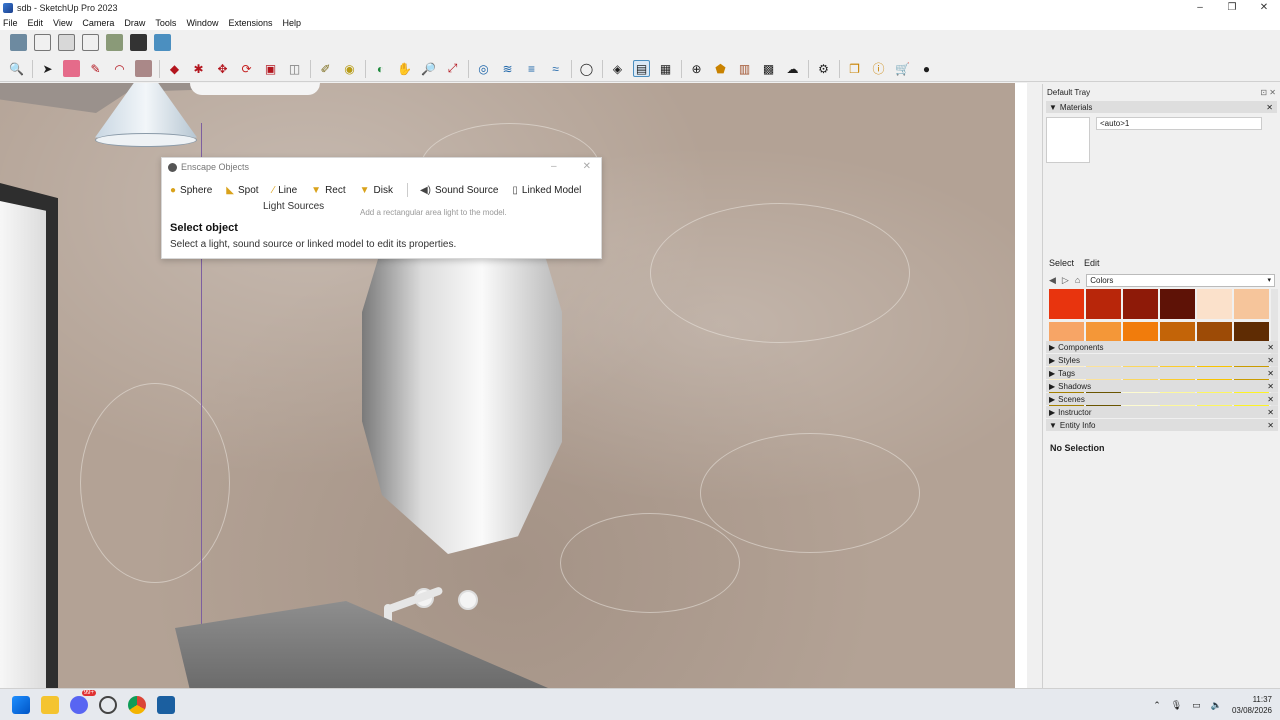  Describe the element at coordinates (878, 68) in the screenshot. I see `info-icon: ⓘ` at that location.